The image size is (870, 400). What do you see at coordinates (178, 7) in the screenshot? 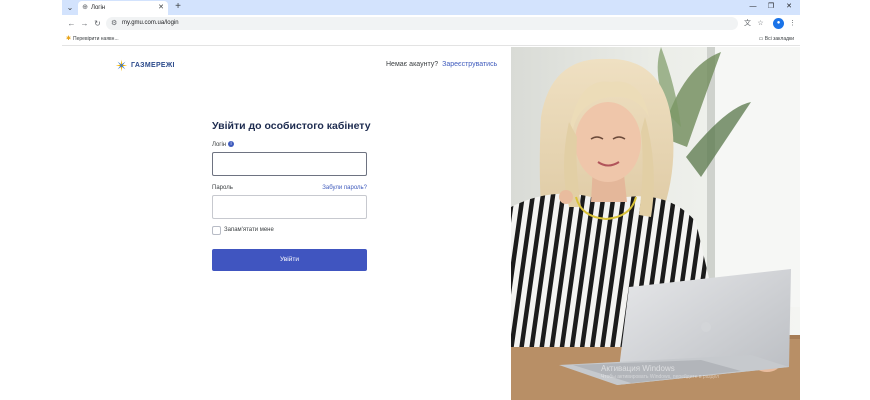
I see `plus-icon: +` at bounding box center [178, 7].